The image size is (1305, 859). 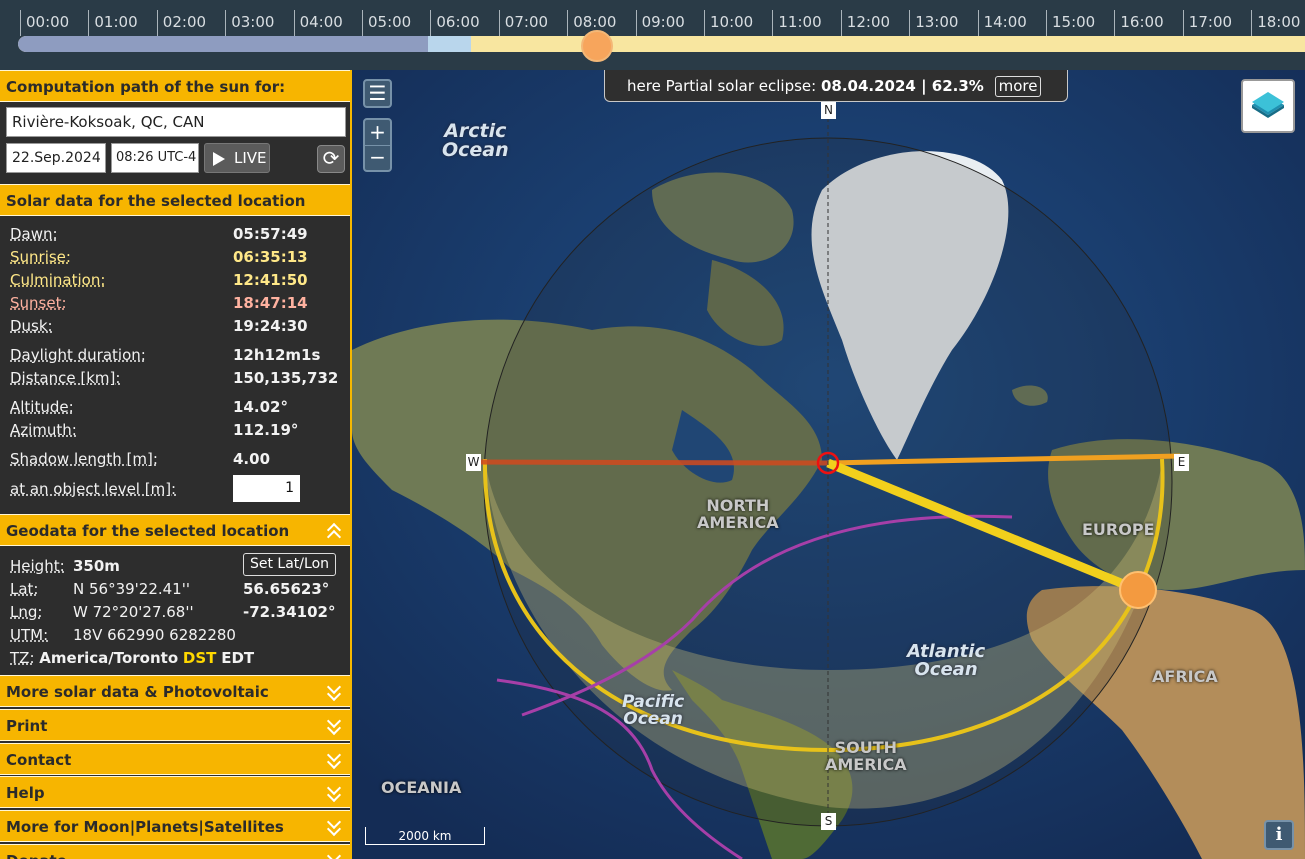 I want to click on dawn-label: Dawn:, so click(x=34, y=234).